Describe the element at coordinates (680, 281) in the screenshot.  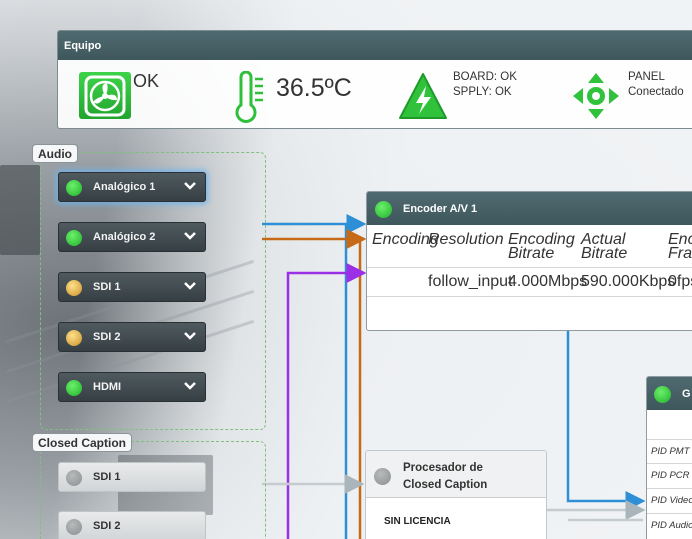
I see `cell-encoding-frame: 0fps` at that location.